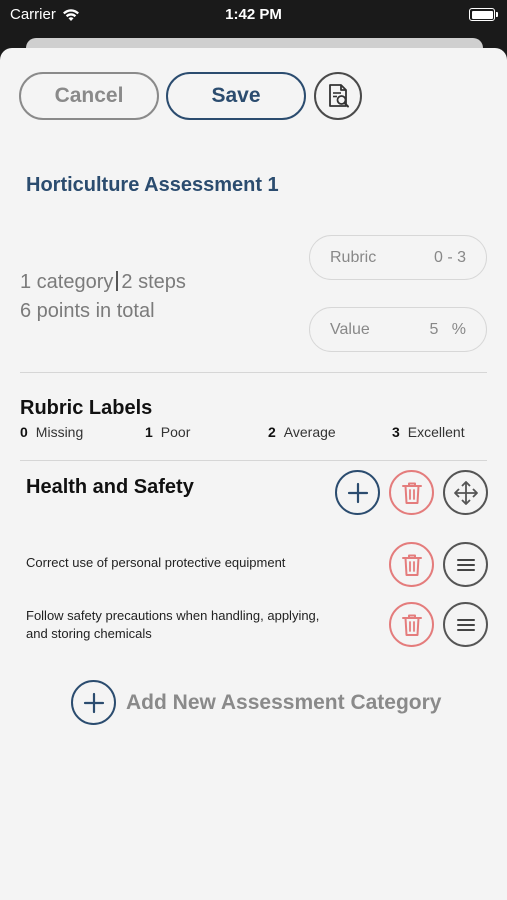  What do you see at coordinates (448, 330) in the screenshot?
I see `weight-value: 5 %` at bounding box center [448, 330].